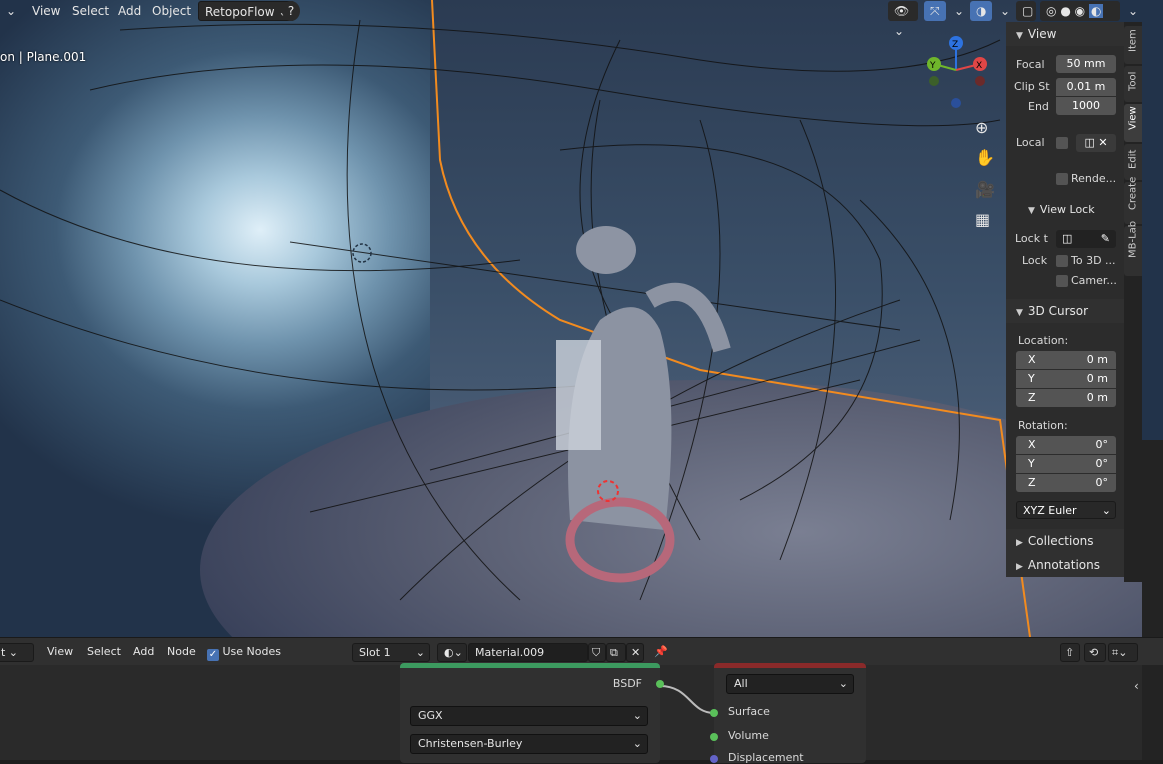 The width and height of the screenshot is (1163, 764). Describe the element at coordinates (597, 652) in the screenshot. I see `fake-user-shield-icon: ⛉` at that location.